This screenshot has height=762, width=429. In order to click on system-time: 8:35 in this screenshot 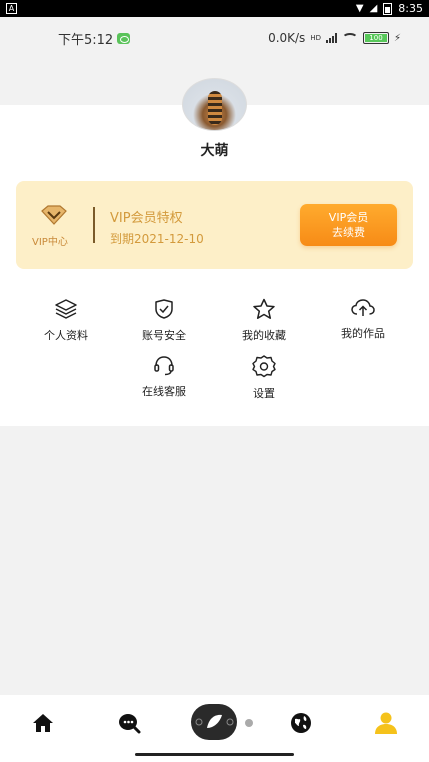, I will do `click(410, 8)`.